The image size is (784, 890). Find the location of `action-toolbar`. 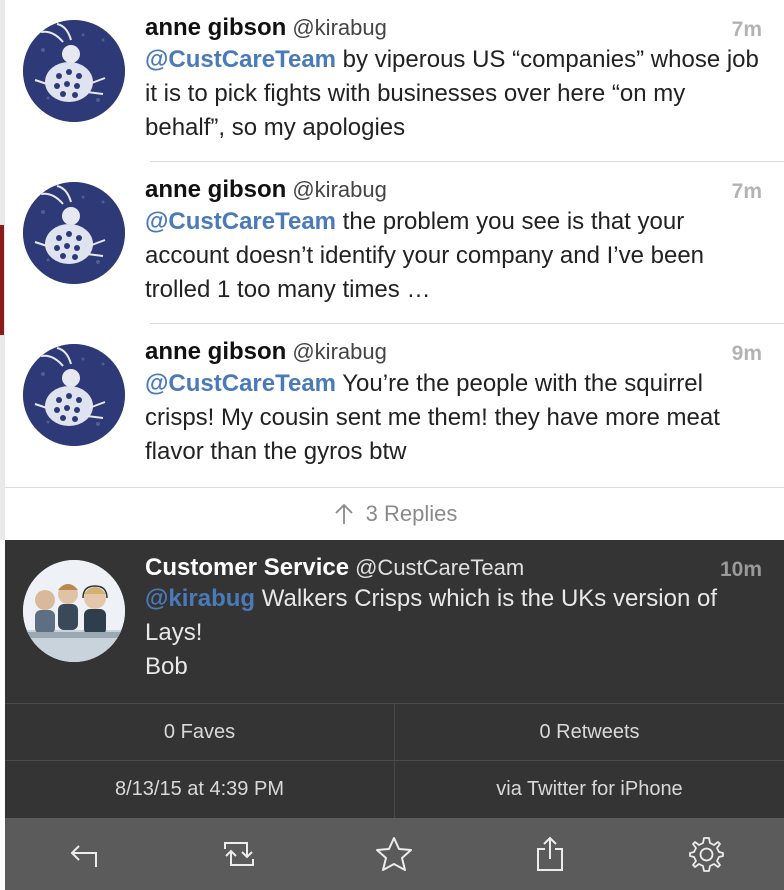

action-toolbar is located at coordinates (394, 854).